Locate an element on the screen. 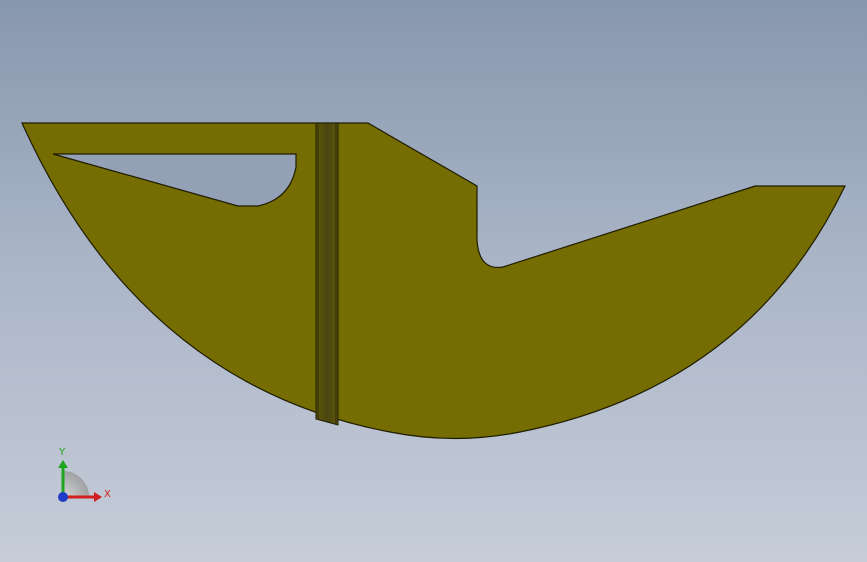 Image resolution: width=867 pixels, height=562 pixels. triad-xy-plane-arc is located at coordinates (76, 484).